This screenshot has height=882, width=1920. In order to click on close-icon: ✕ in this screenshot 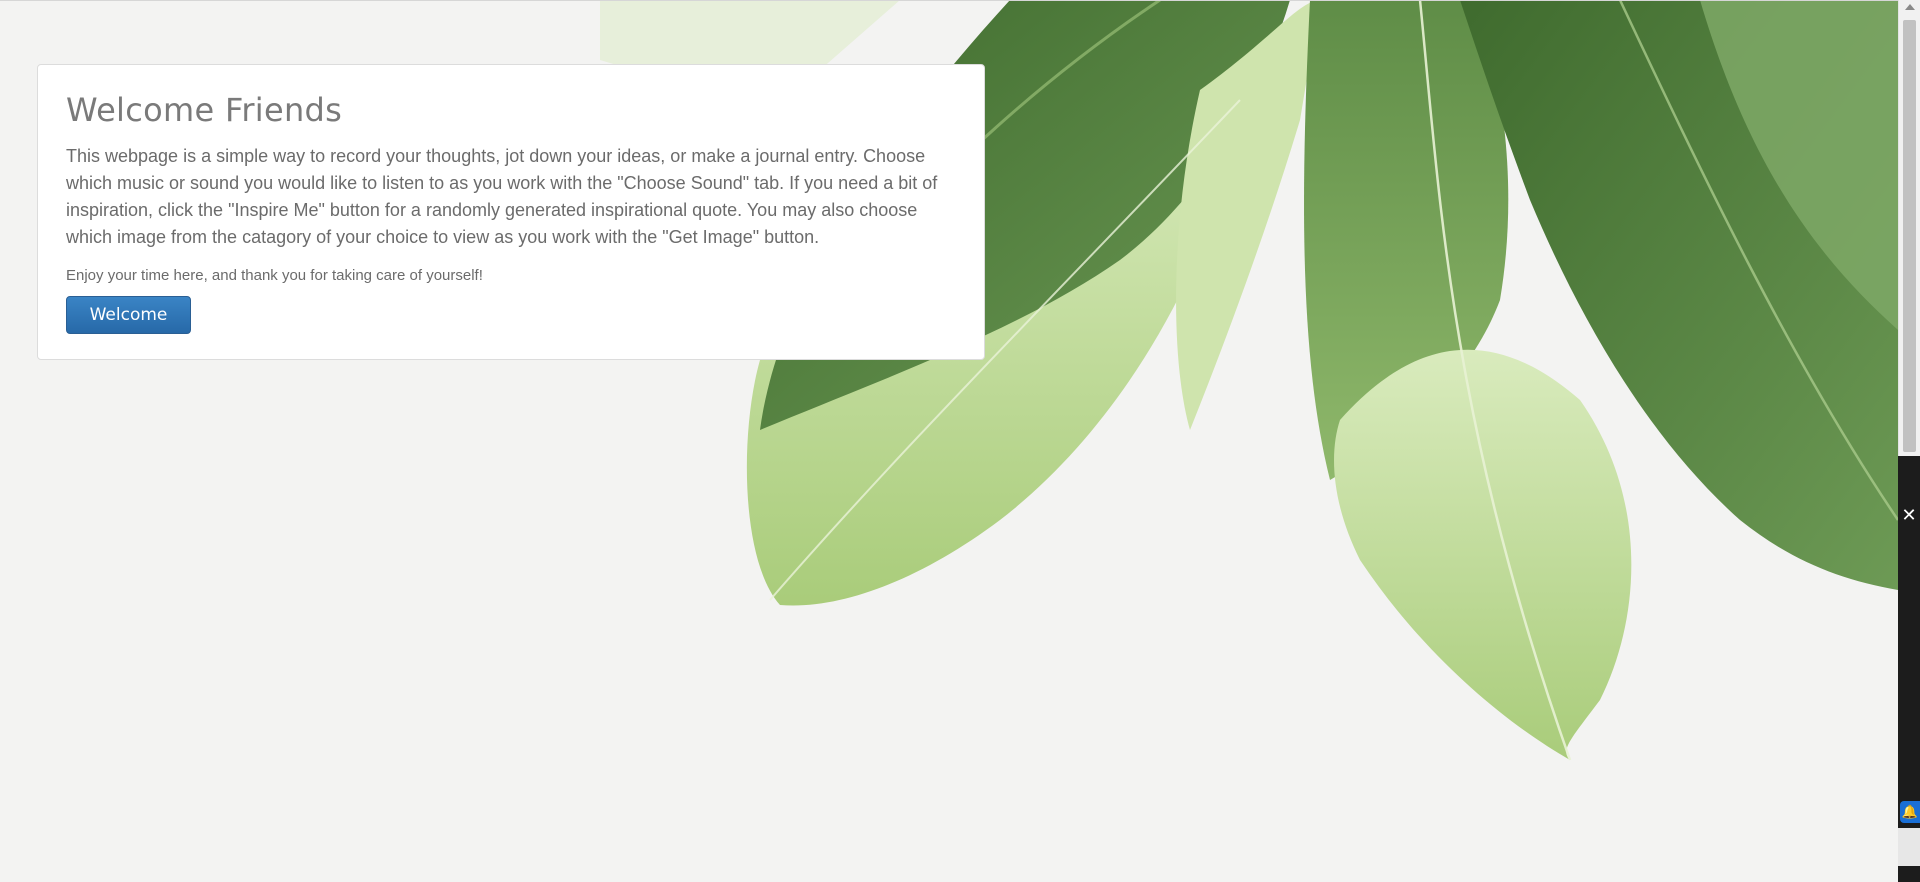, I will do `click(1909, 515)`.